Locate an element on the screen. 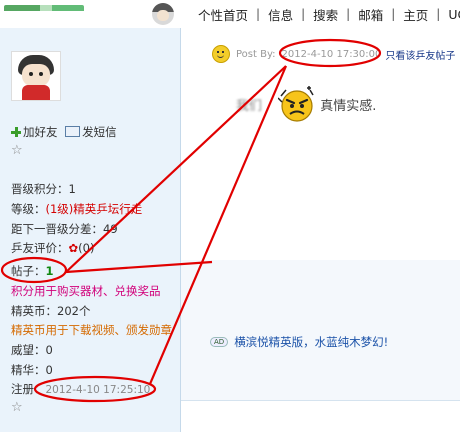 The image size is (460, 432). only-view-author-link: 只看该乒友帖子 is located at coordinates (420, 54).